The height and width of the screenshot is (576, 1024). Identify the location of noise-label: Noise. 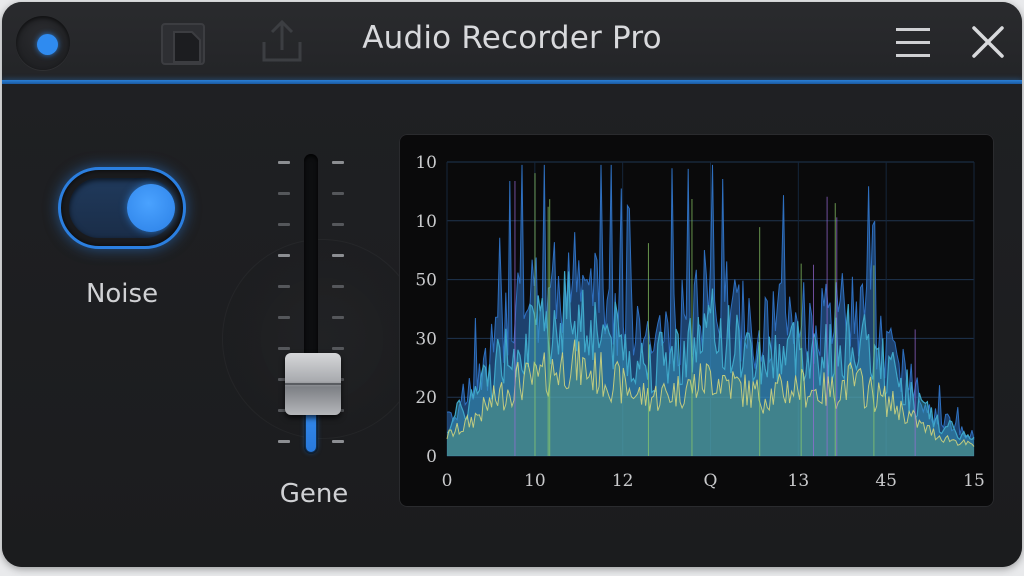
(122, 294).